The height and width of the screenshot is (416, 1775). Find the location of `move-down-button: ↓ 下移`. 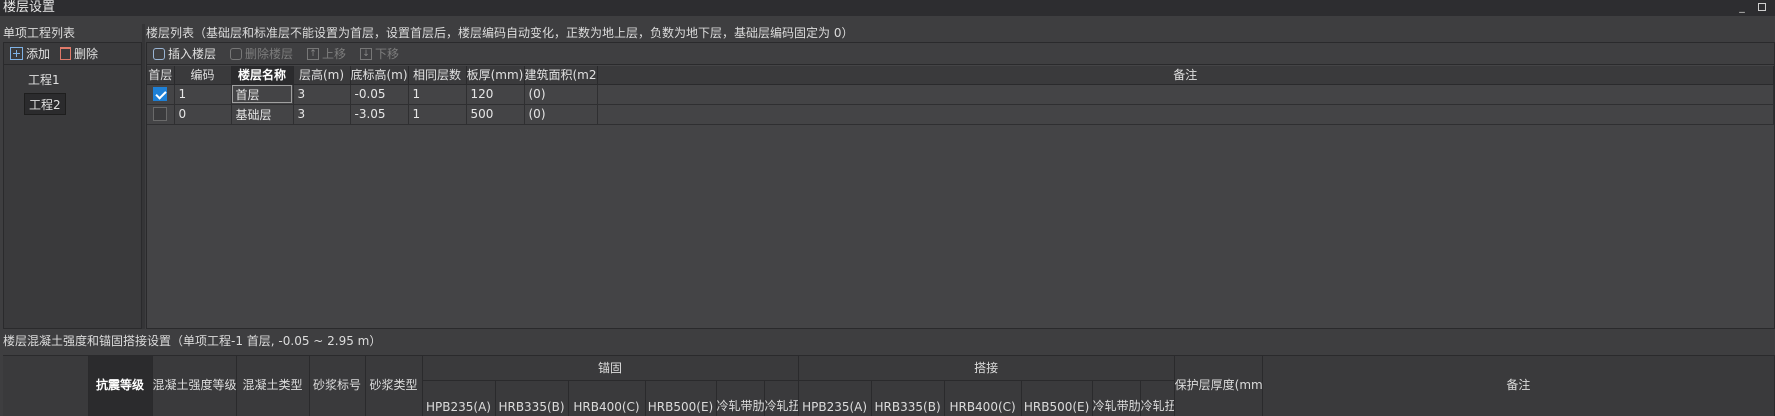

move-down-button: ↓ 下移 is located at coordinates (379, 54).